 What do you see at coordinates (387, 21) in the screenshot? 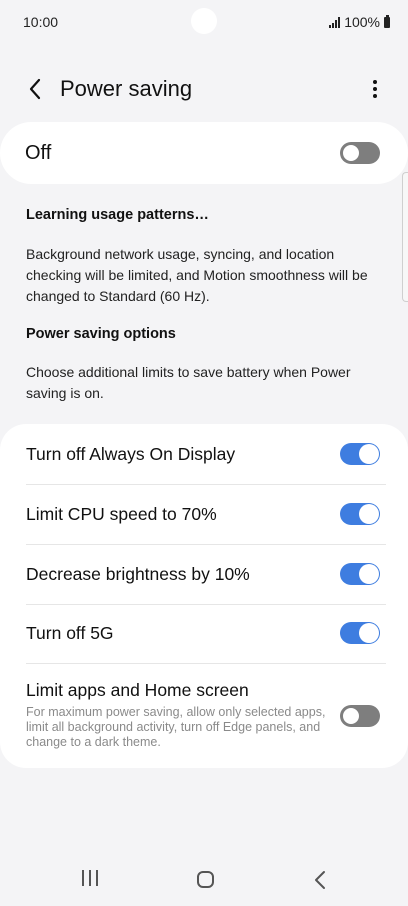
I see `battery-icon` at bounding box center [387, 21].